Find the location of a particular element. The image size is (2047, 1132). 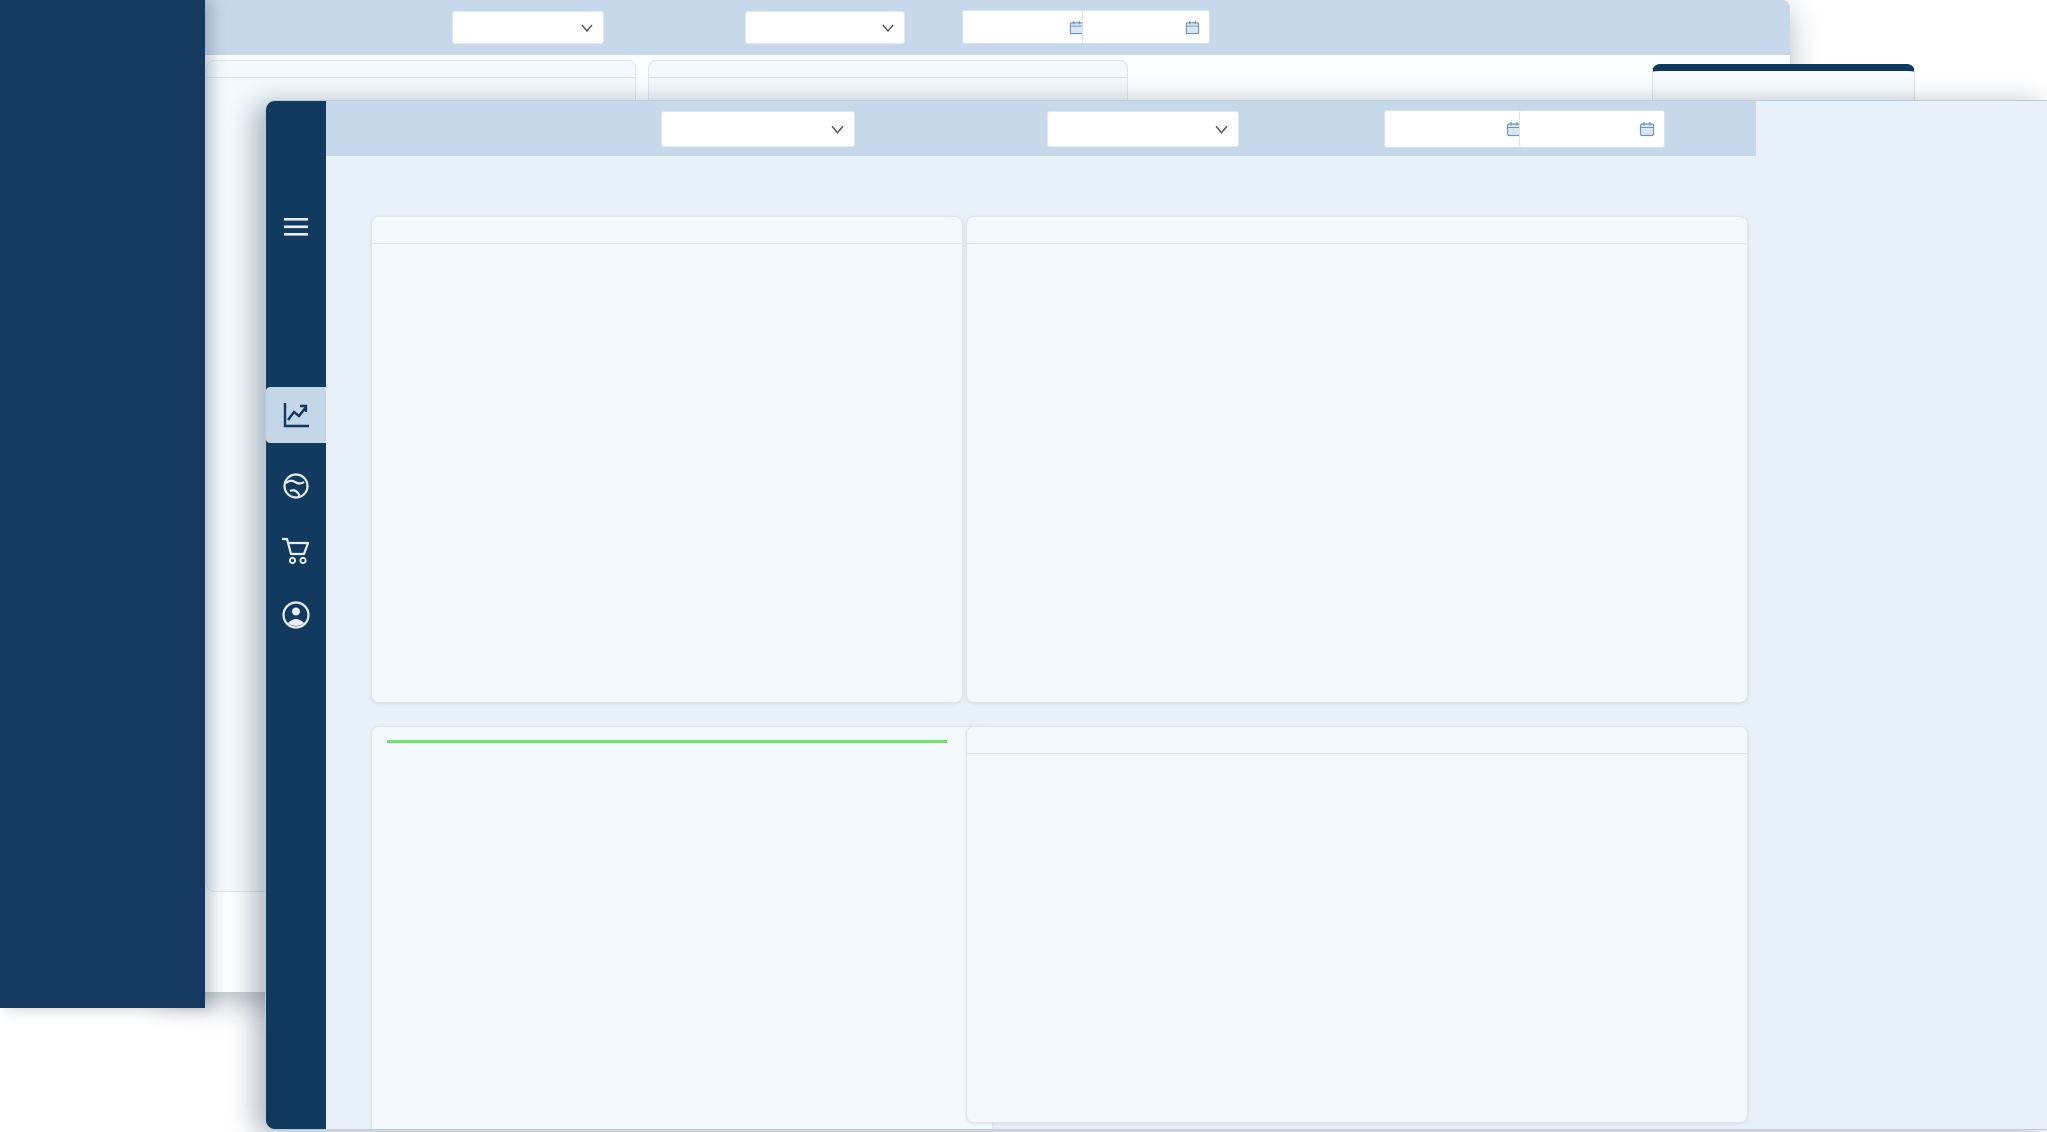

filter-bar is located at coordinates (1041, 128).